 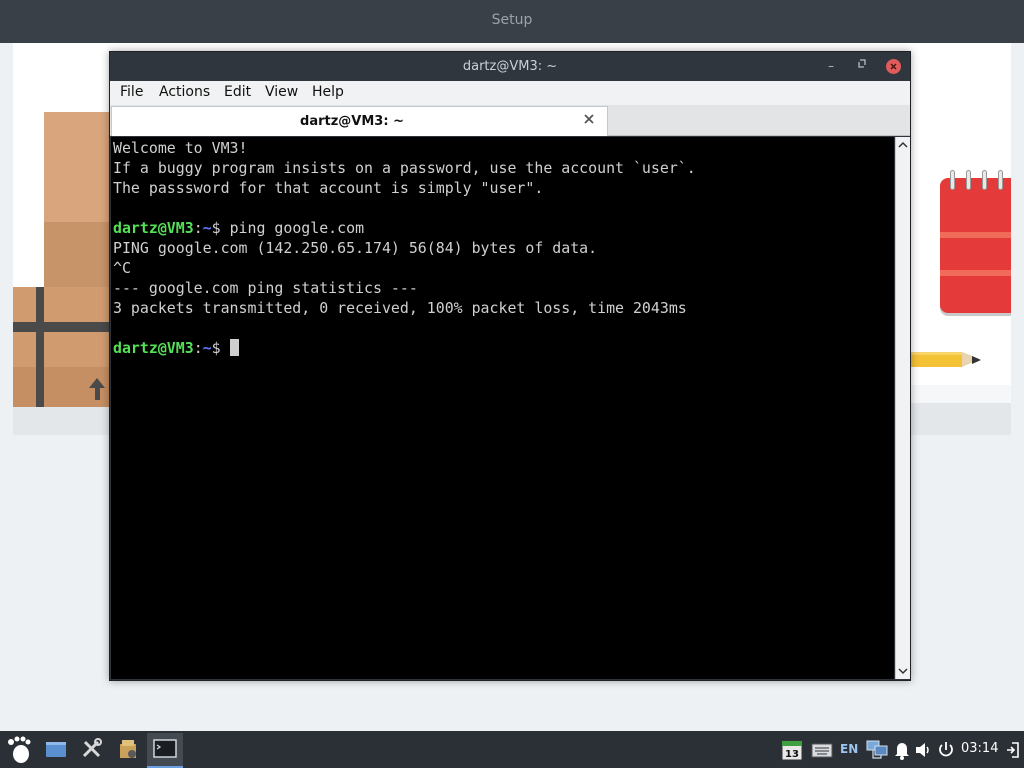 I want to click on arrow-down-icon, so click(x=903, y=671).